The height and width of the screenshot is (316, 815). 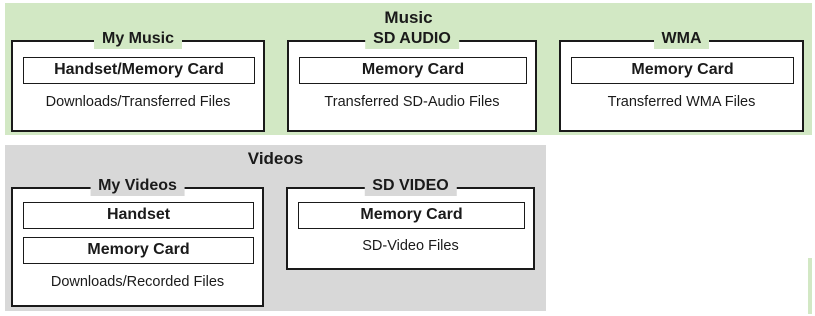 What do you see at coordinates (410, 186) in the screenshot?
I see `sd-video-title: SD VIDEO` at bounding box center [410, 186].